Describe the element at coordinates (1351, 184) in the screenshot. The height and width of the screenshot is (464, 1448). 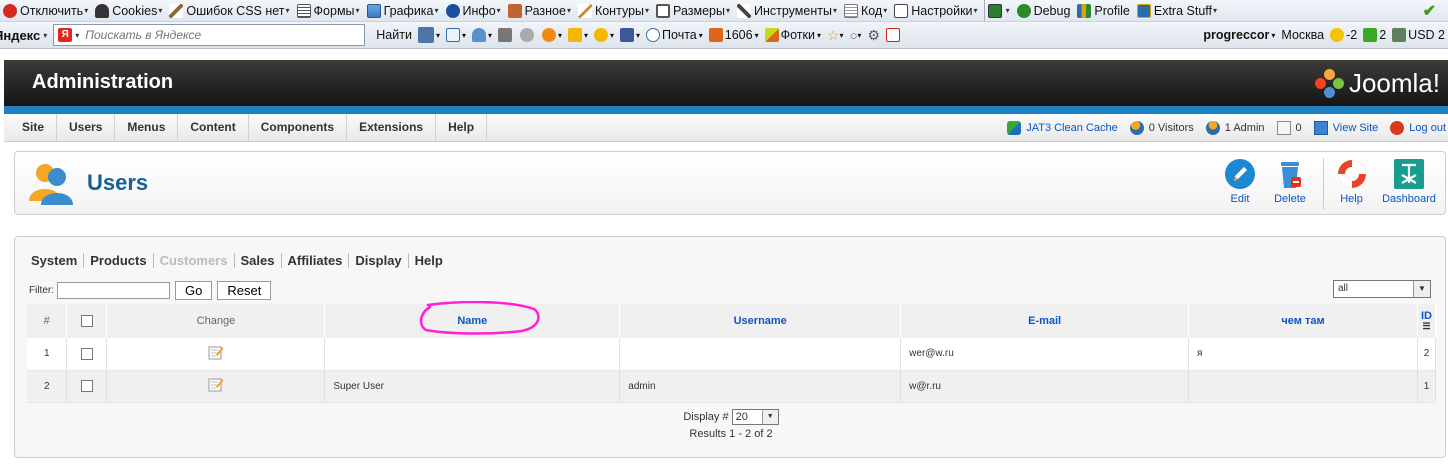
I see `help-button: Help` at that location.